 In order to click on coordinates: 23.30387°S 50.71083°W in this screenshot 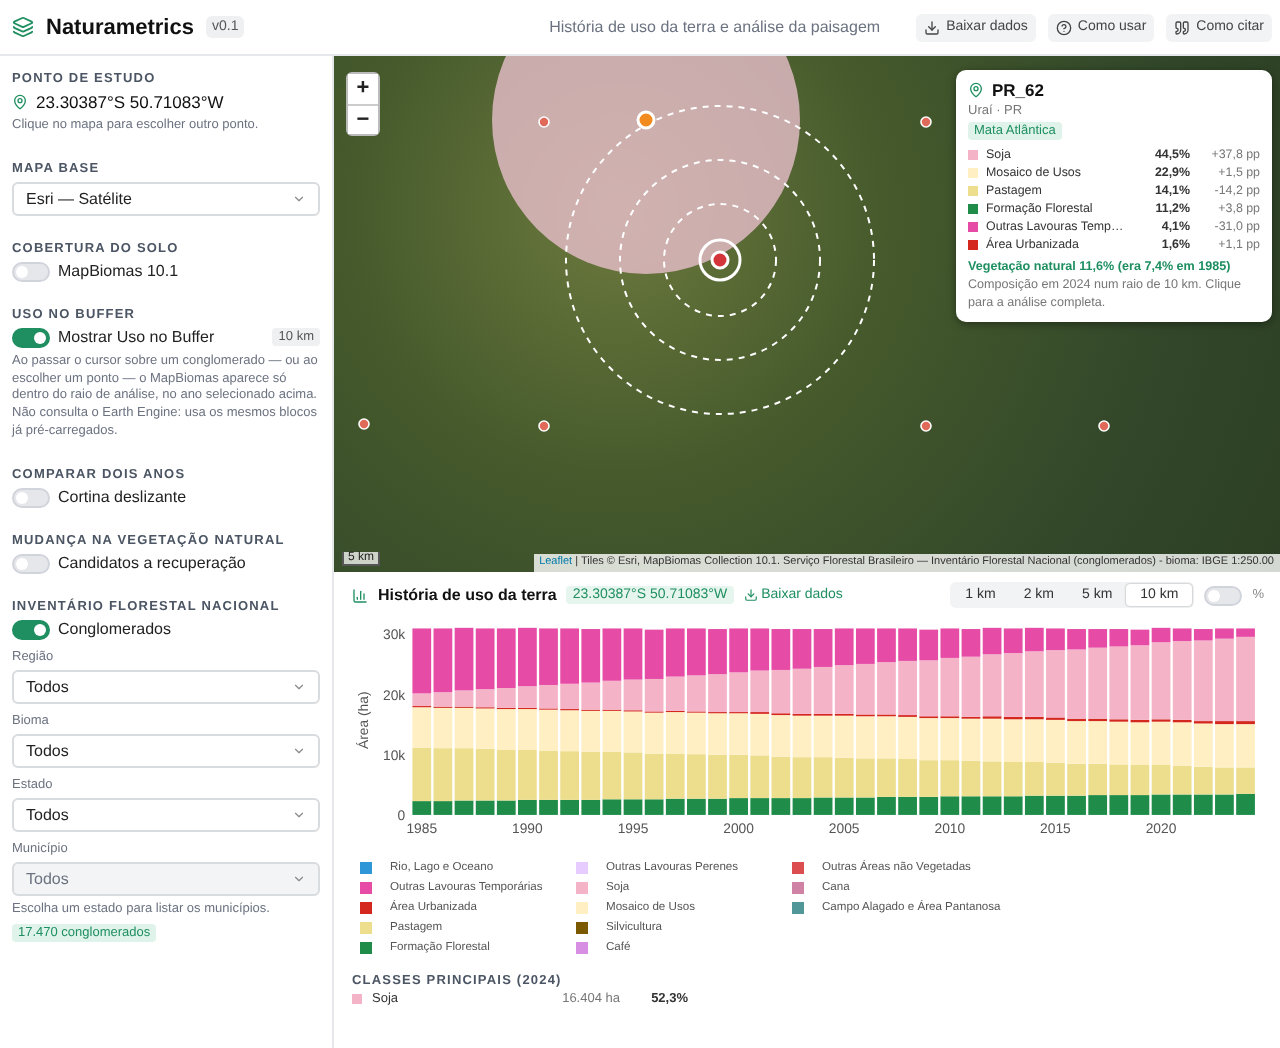, I will do `click(130, 102)`.